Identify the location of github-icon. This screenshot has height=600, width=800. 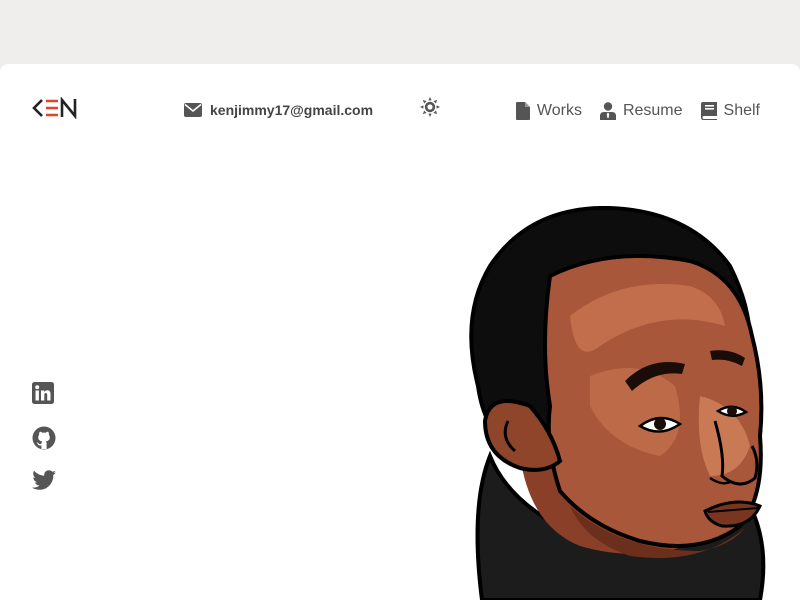
(44, 438).